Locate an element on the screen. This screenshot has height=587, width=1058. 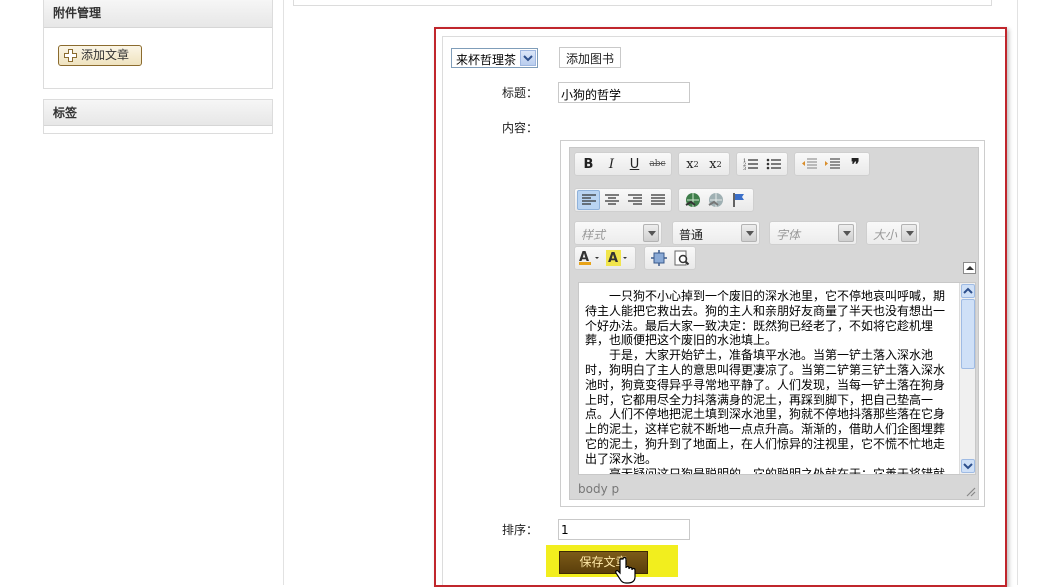
title-label: 标题： is located at coordinates (520, 93).